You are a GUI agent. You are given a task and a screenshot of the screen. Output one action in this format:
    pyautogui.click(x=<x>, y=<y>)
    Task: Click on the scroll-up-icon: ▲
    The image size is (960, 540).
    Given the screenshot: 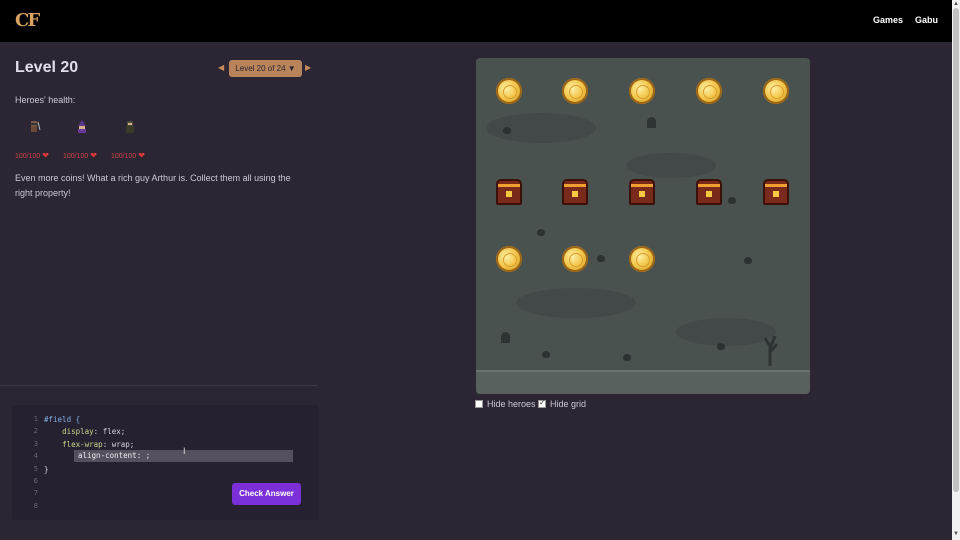 What is the action you would take?
    pyautogui.click(x=956, y=4)
    